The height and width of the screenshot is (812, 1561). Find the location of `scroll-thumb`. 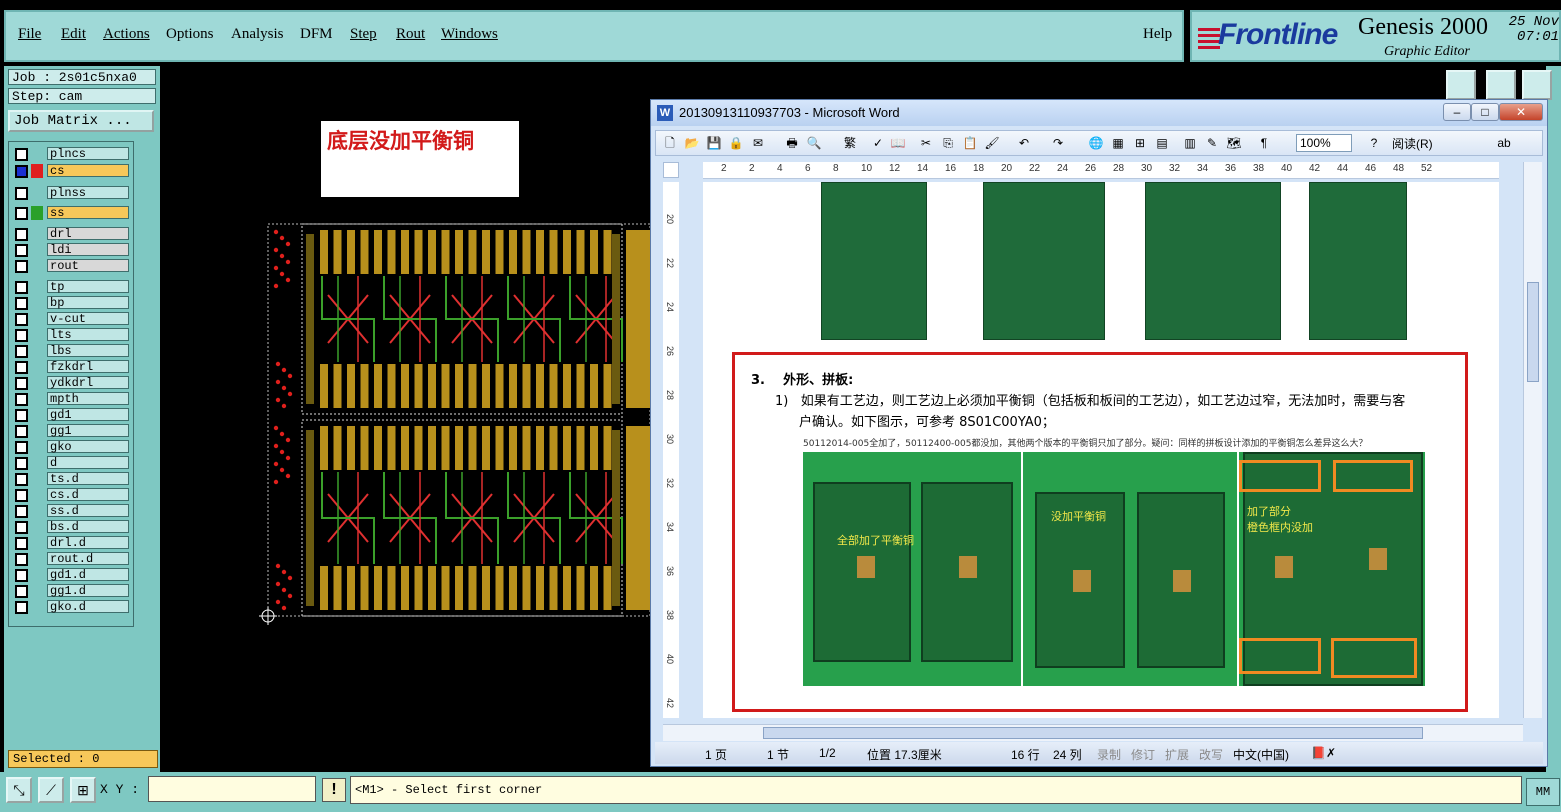

scroll-thumb is located at coordinates (1533, 332).